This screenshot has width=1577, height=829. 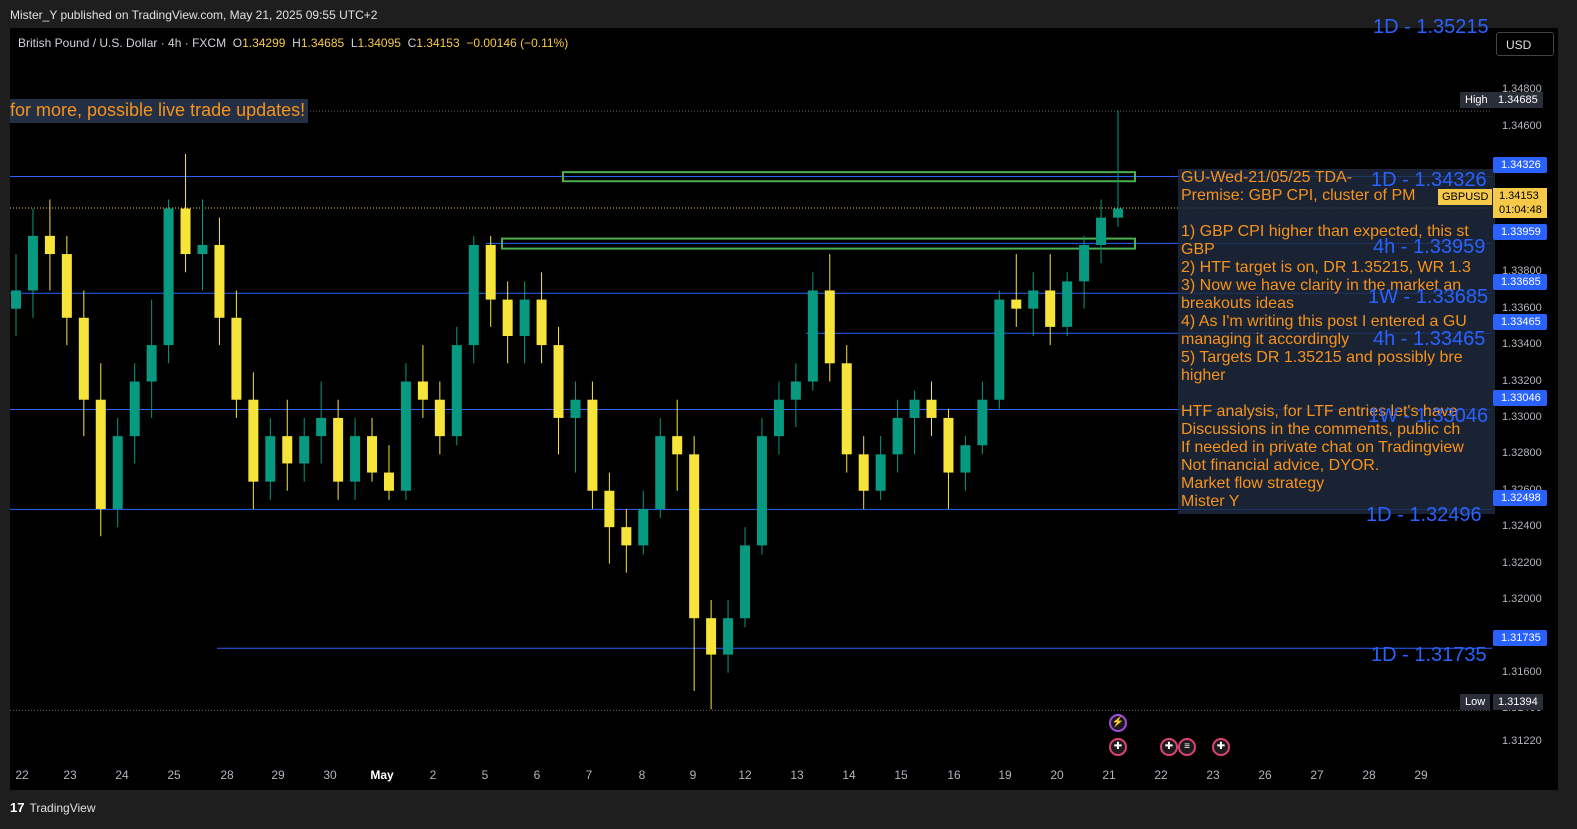 I want to click on time-tick-label: 6, so click(x=537, y=775).